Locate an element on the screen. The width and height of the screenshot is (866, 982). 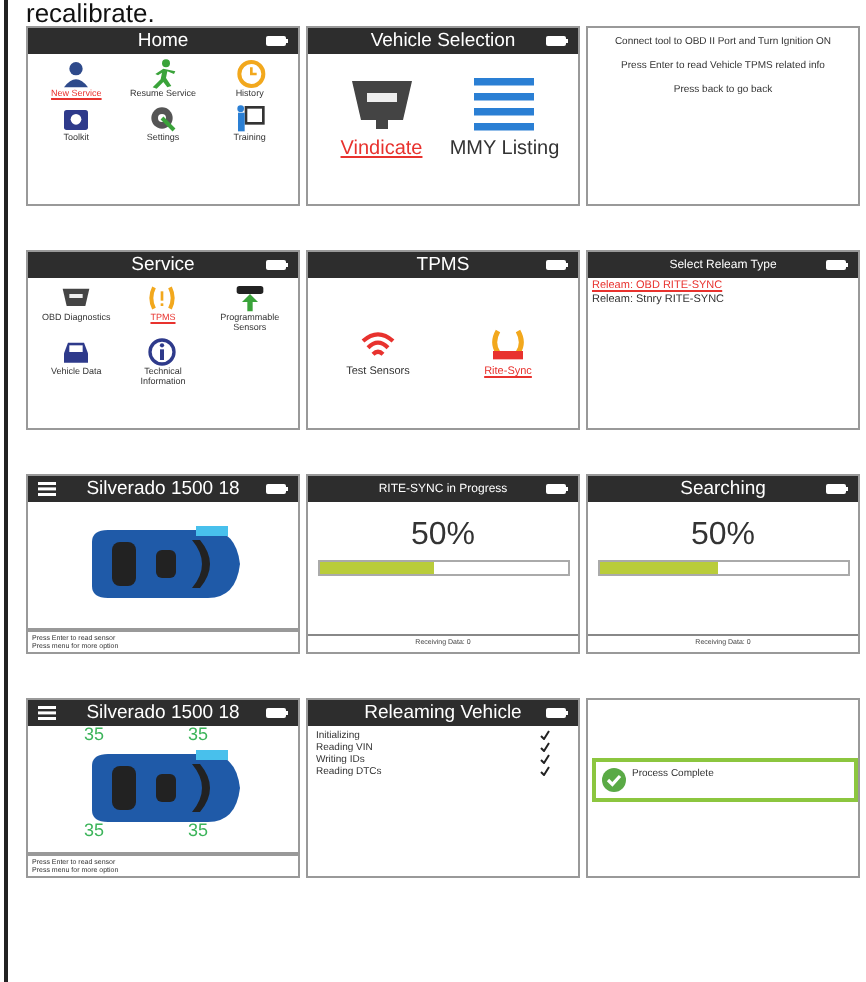
history-clock-icon is located at coordinates (249, 74).